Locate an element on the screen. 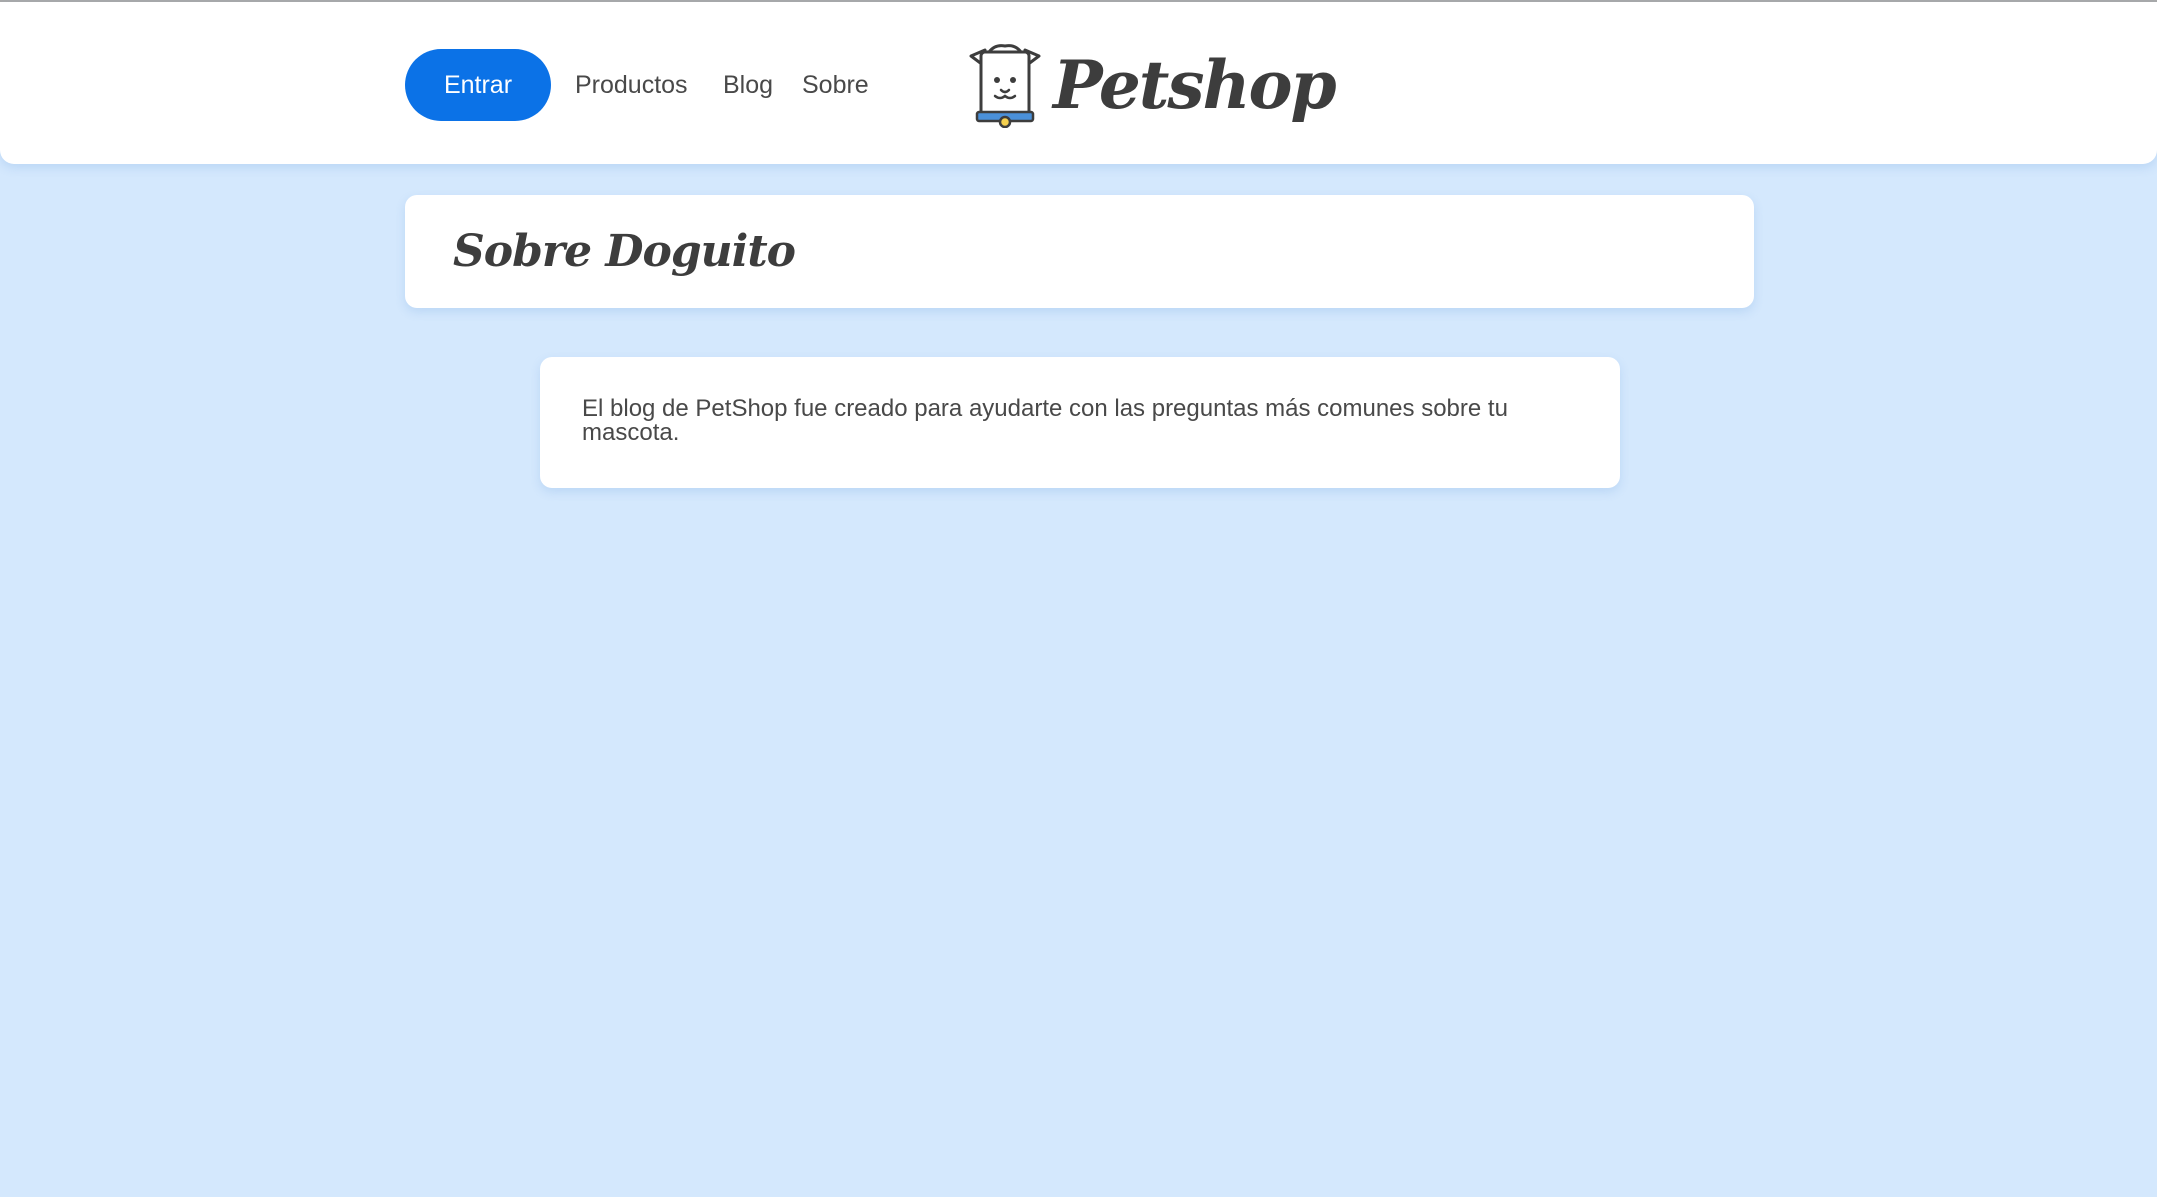 Image resolution: width=2157 pixels, height=1197 pixels. petshop-logo: Petshop is located at coordinates (1151, 92).